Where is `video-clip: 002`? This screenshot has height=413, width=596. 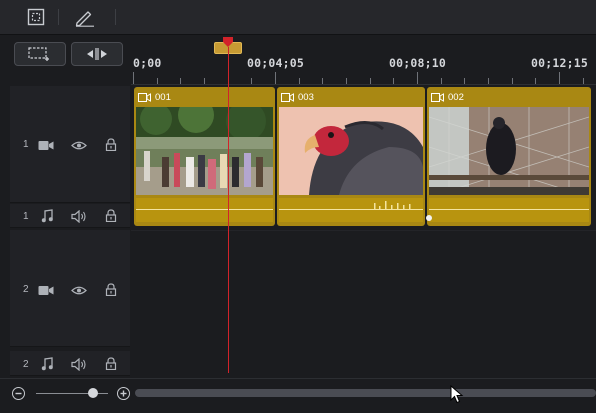
video-clip: 002 is located at coordinates (509, 156).